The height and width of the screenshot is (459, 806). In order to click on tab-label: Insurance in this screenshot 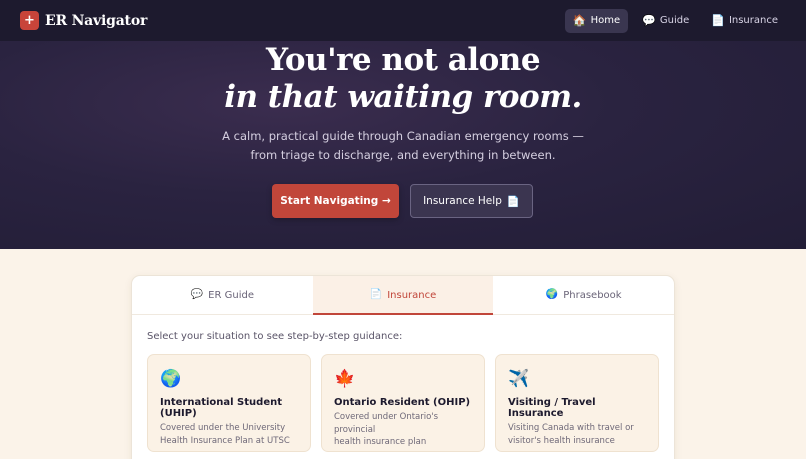, I will do `click(412, 295)`.